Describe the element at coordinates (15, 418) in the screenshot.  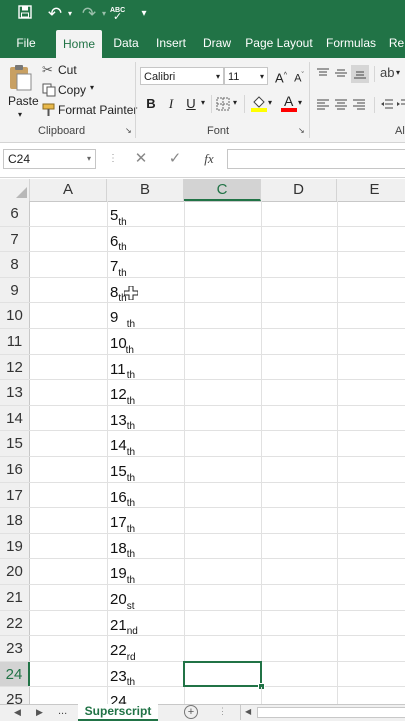
I see `row-header: 14` at that location.